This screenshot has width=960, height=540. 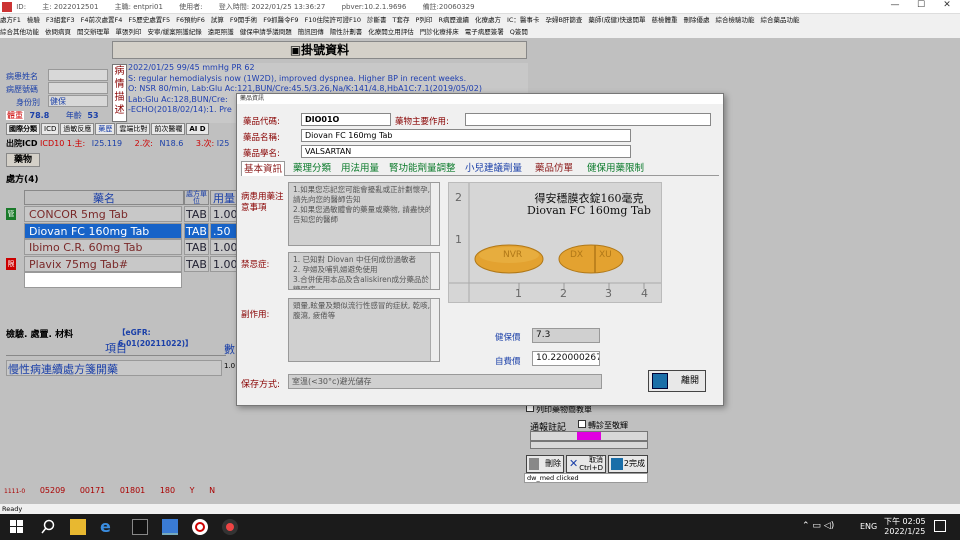 What do you see at coordinates (734, 20) in the screenshot?
I see `menu1-item: 綜合檢驗功能` at bounding box center [734, 20].